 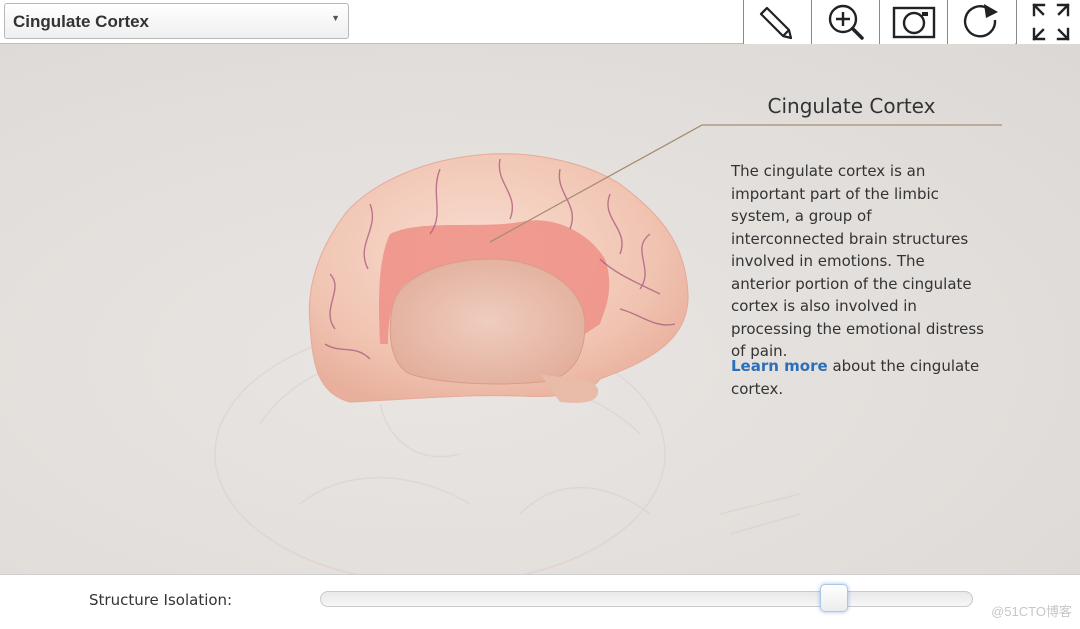 I want to click on draw-button, so click(x=777, y=22).